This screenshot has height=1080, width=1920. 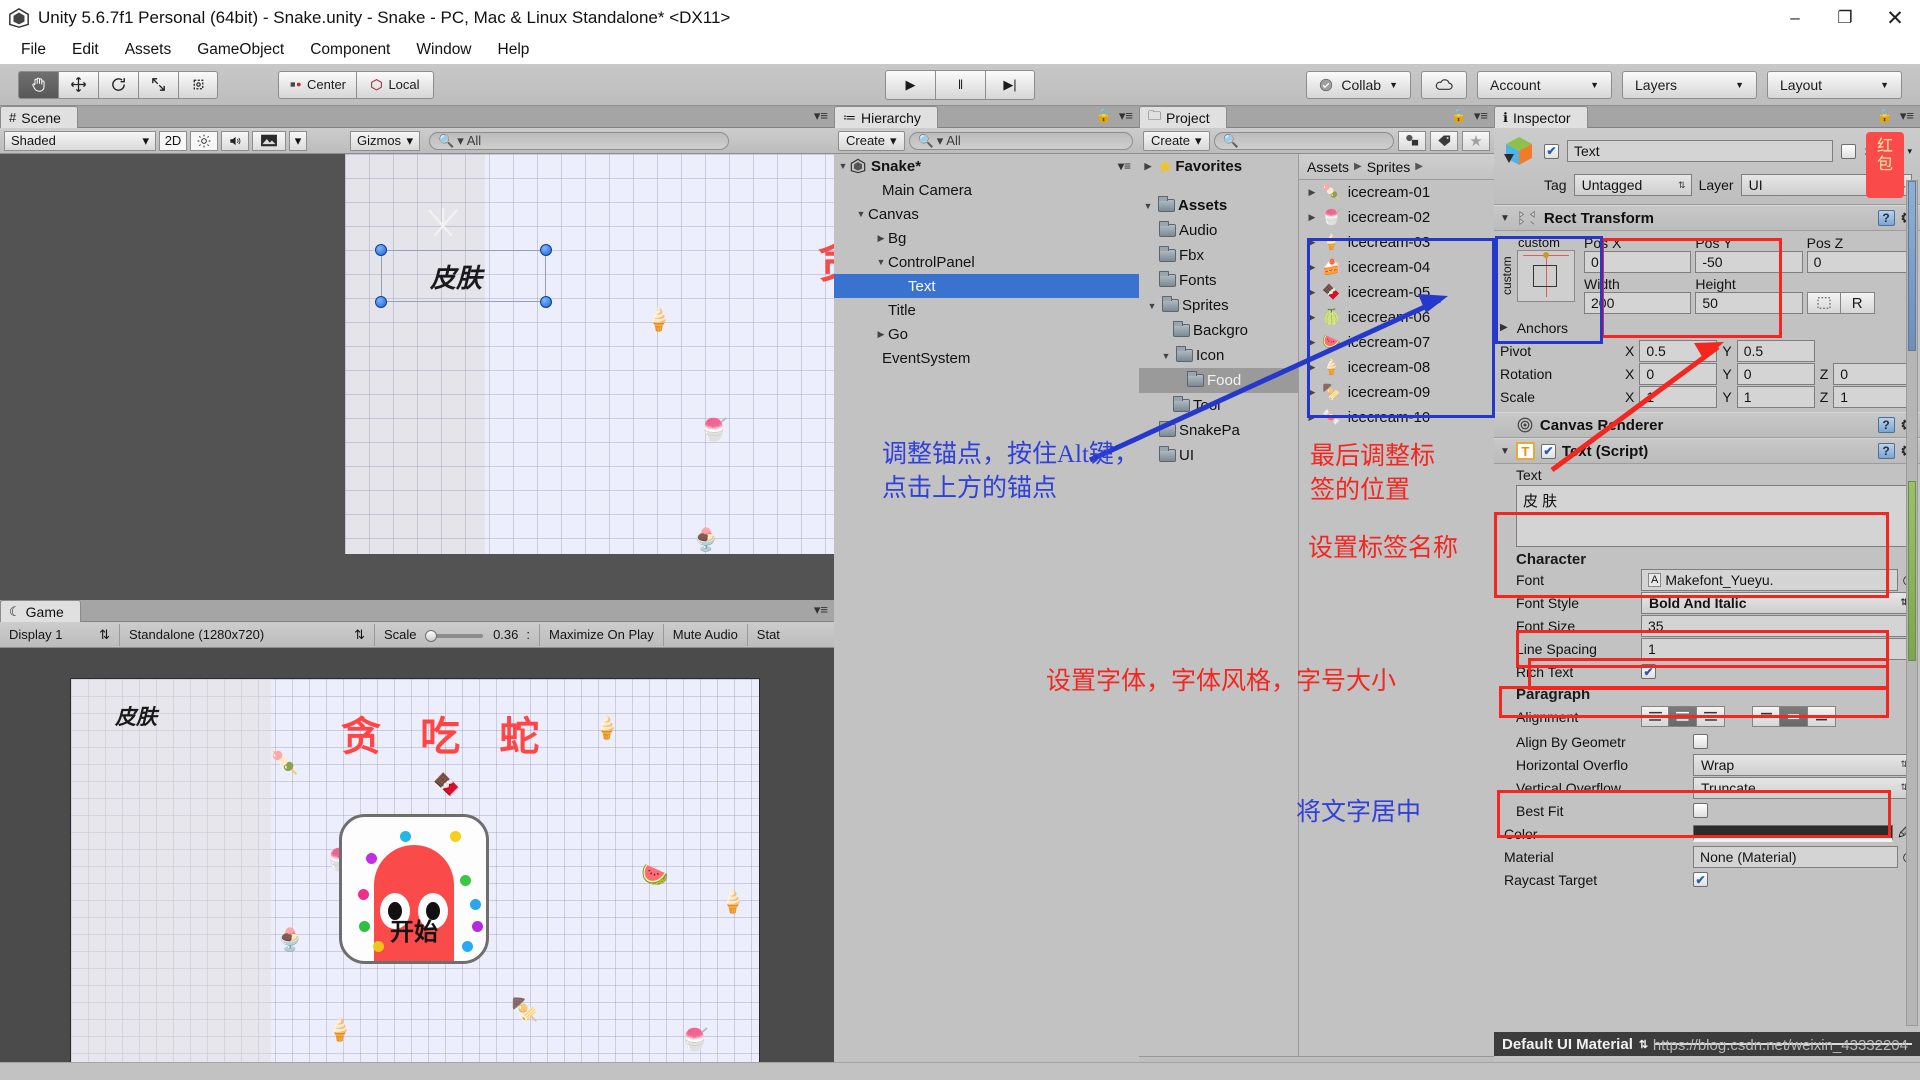 I want to click on project-tree-food: Food, so click(x=1218, y=380).